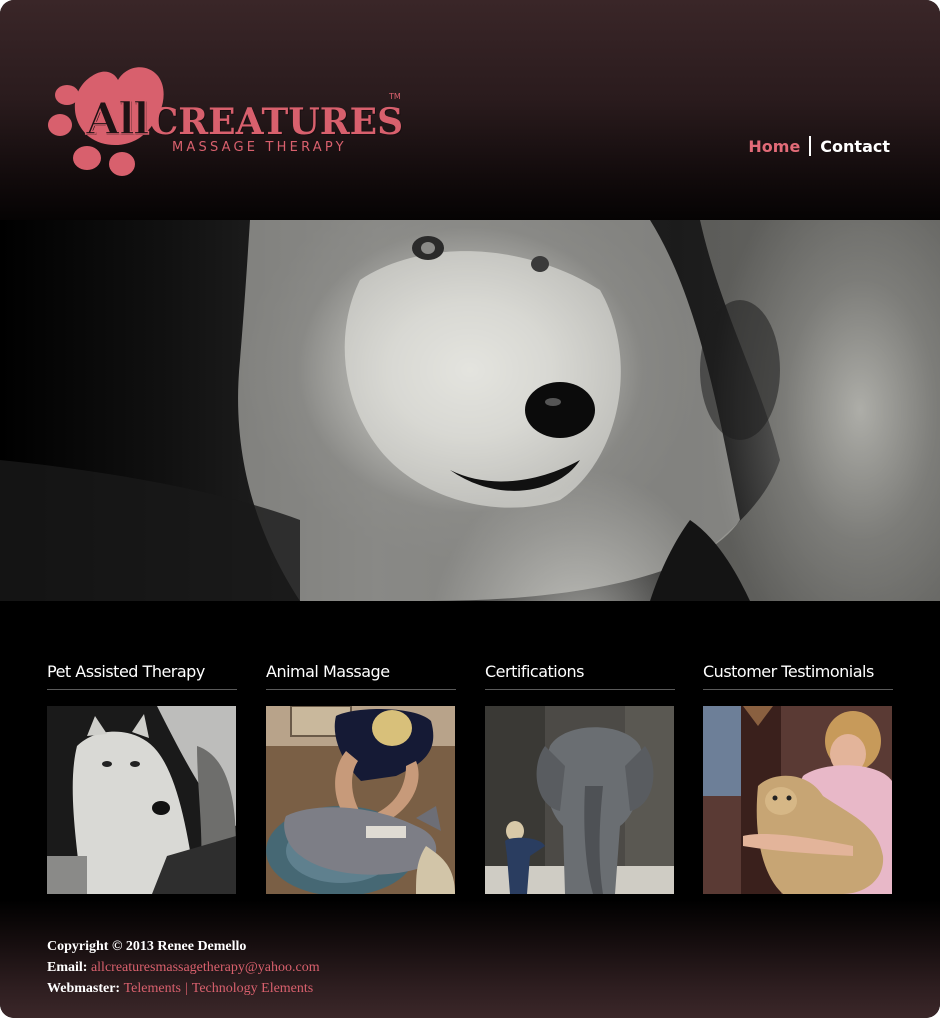 The height and width of the screenshot is (1018, 940). Describe the element at coordinates (141, 800) in the screenshot. I see `white-wolf-photo` at that location.